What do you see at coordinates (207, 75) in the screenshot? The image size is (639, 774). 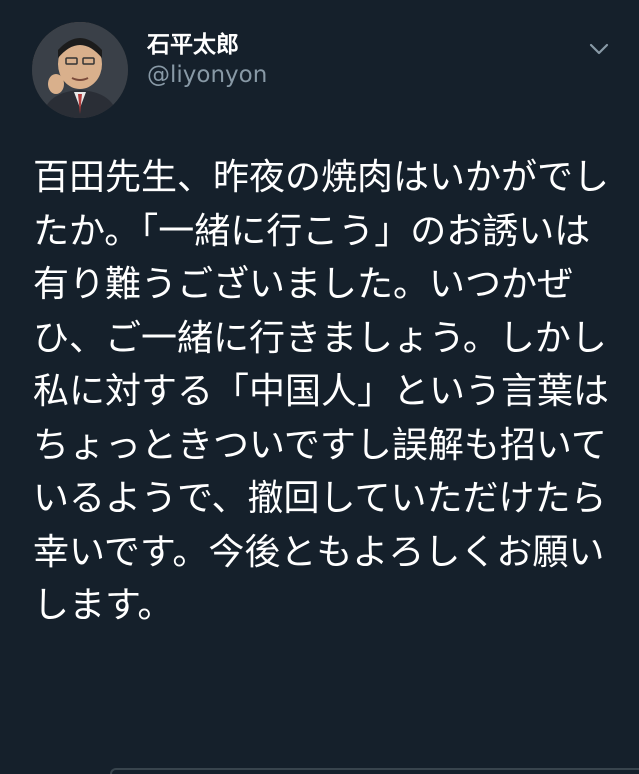 I see `user-handle: @liyonyon` at bounding box center [207, 75].